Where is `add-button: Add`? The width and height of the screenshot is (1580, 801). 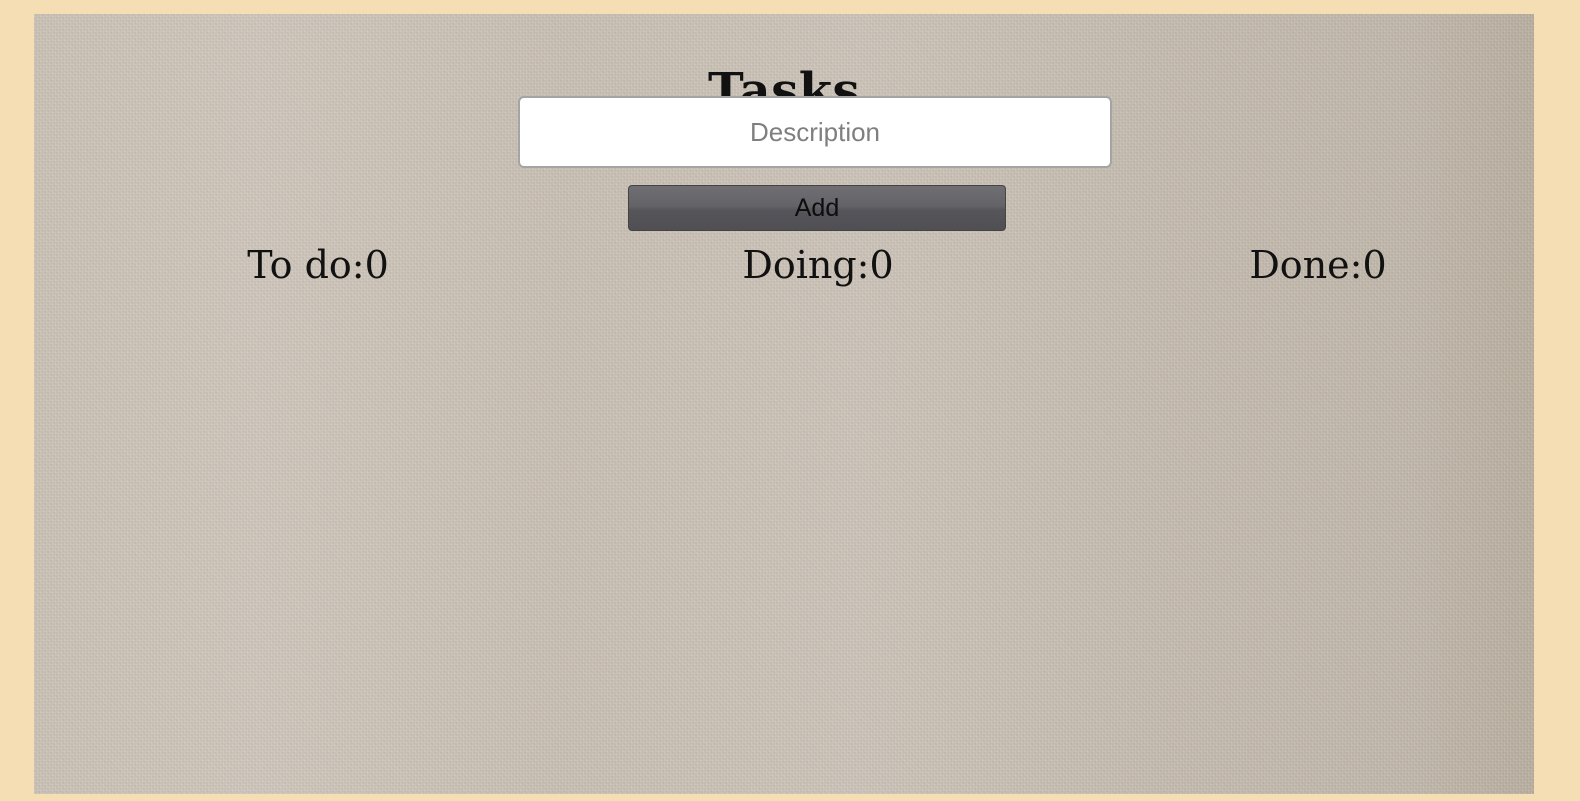
add-button: Add is located at coordinates (817, 208).